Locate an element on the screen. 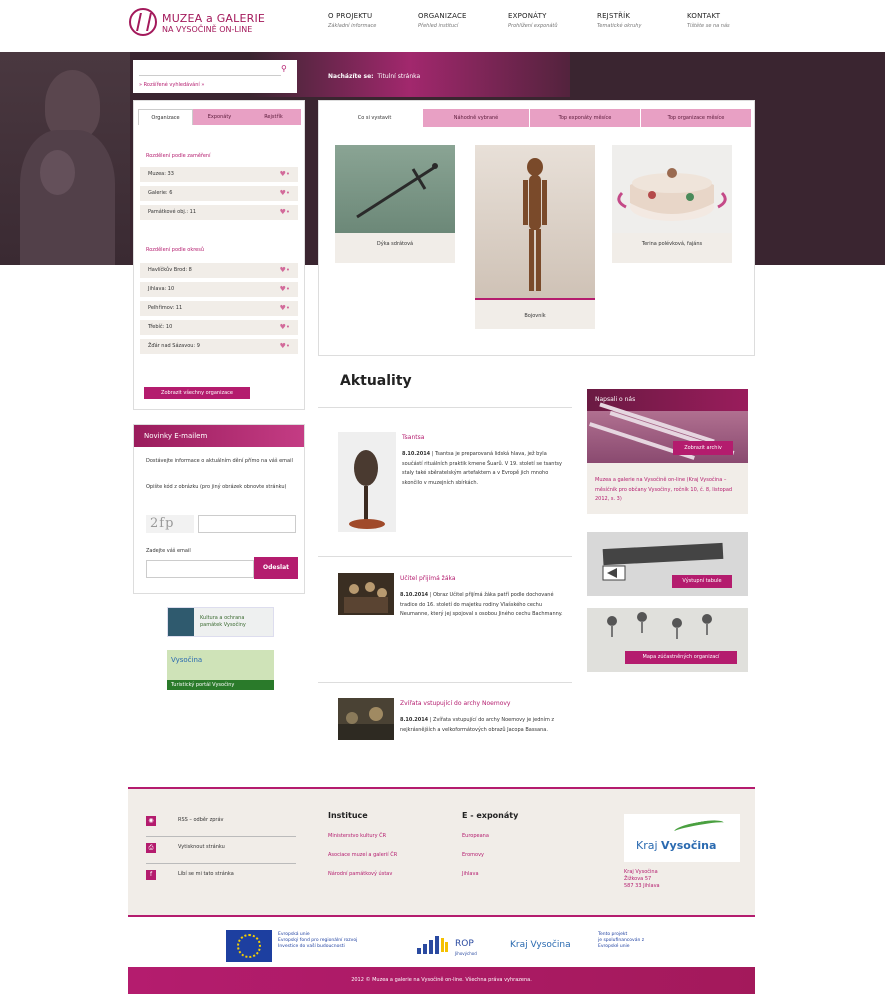 The width and height of the screenshot is (885, 994). rop-stripes-icon is located at coordinates (432, 945).